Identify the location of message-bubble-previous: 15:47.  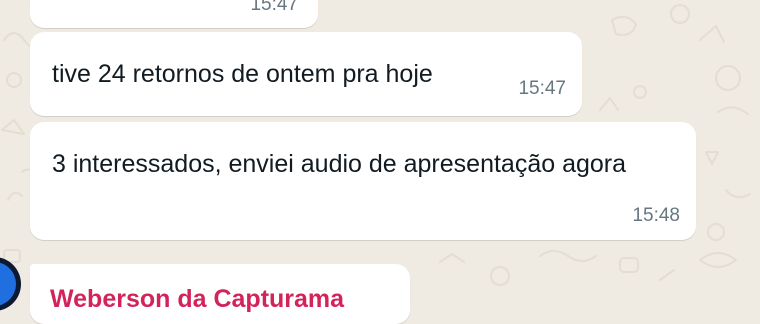
(174, 14).